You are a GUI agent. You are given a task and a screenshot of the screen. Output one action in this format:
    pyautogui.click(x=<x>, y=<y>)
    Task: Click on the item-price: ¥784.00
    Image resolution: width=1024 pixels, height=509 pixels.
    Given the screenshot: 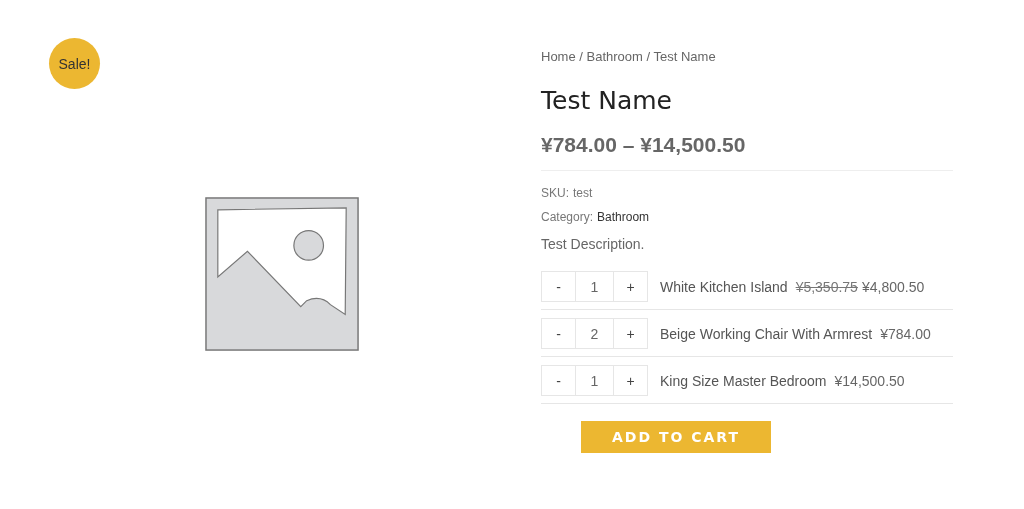 What is the action you would take?
    pyautogui.click(x=905, y=333)
    